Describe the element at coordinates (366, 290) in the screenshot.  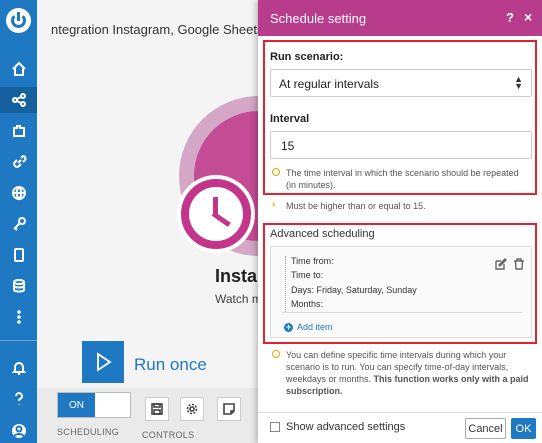
I see `days-value: Friday, Saturday, Sunday` at that location.